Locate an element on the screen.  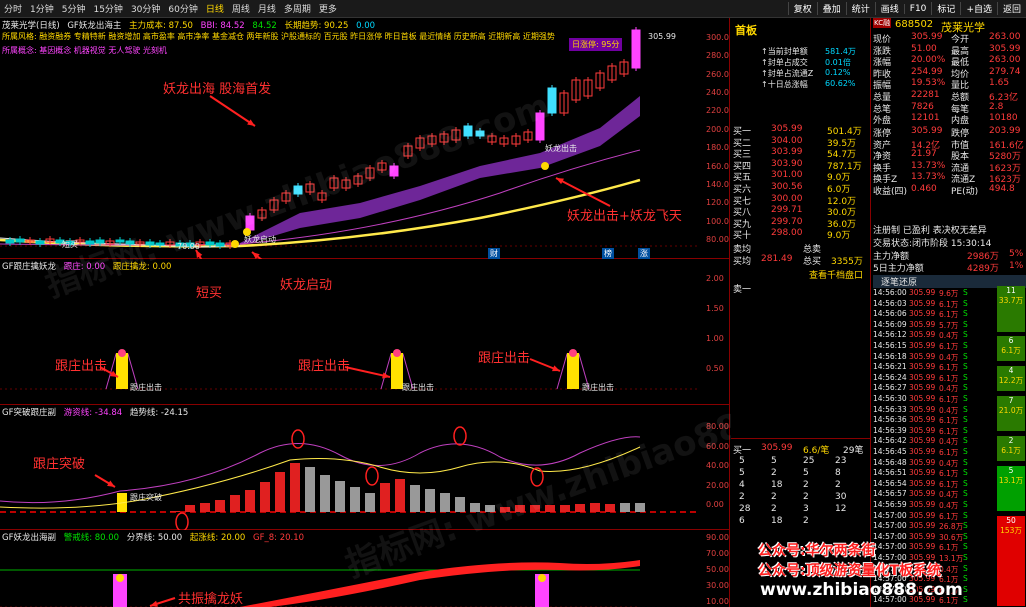
queue-cell: 3 is located at coordinates (806, 509).